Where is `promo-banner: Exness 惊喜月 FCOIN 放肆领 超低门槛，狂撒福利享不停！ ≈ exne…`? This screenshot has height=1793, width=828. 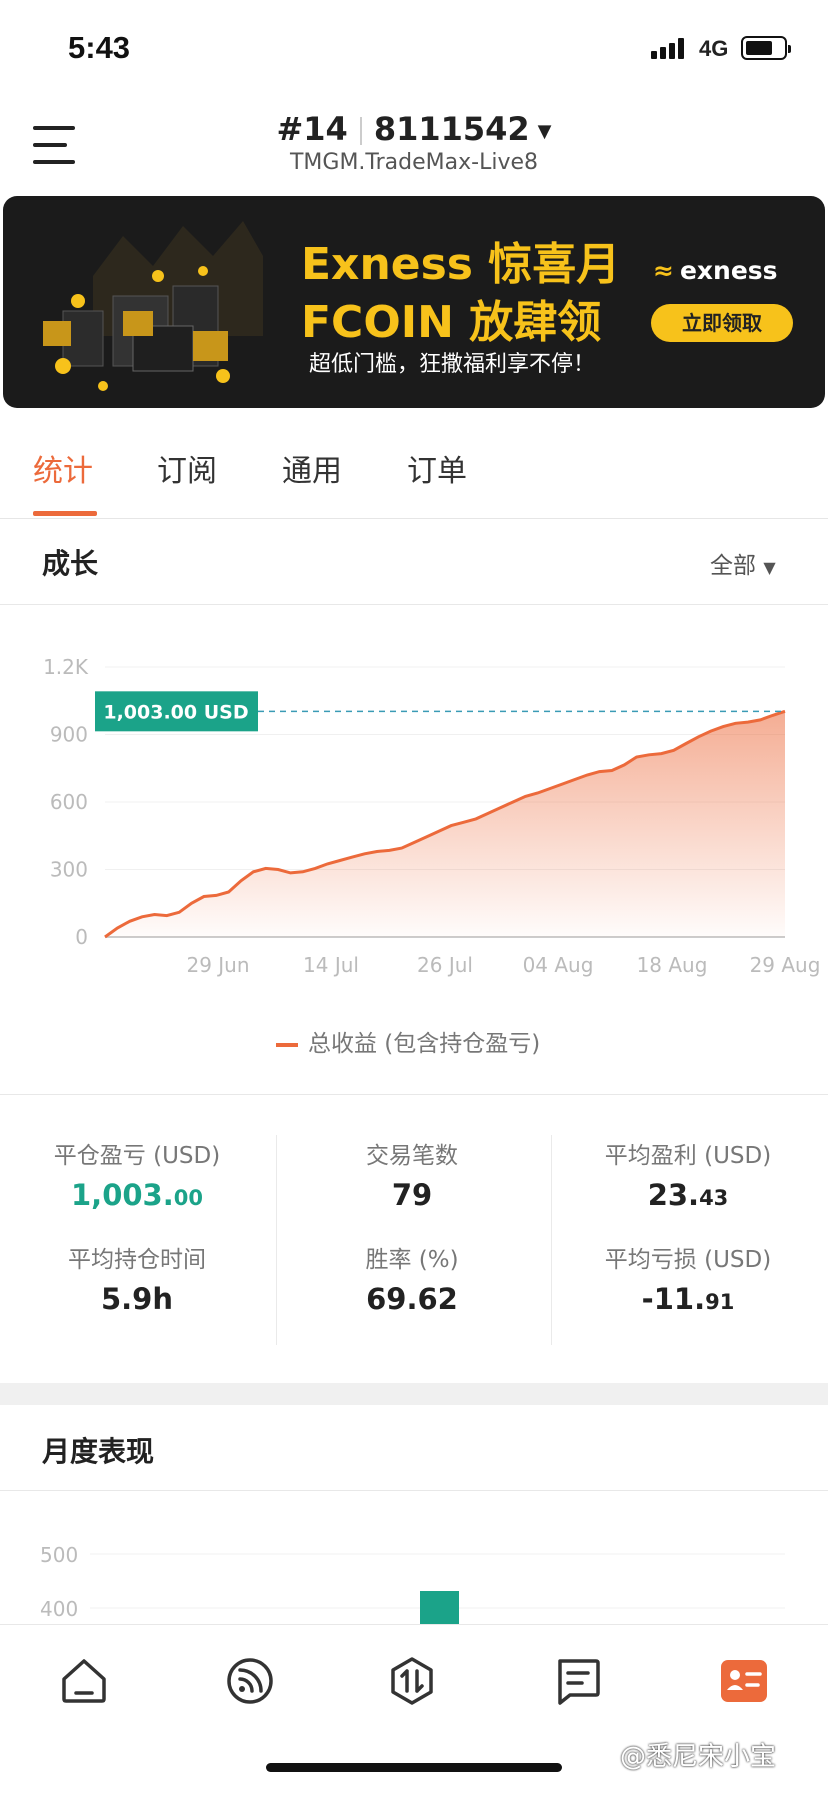 promo-banner: Exness 惊喜月 FCOIN 放肆领 超低门槛，狂撒福利享不停！ ≈ exne… is located at coordinates (414, 302).